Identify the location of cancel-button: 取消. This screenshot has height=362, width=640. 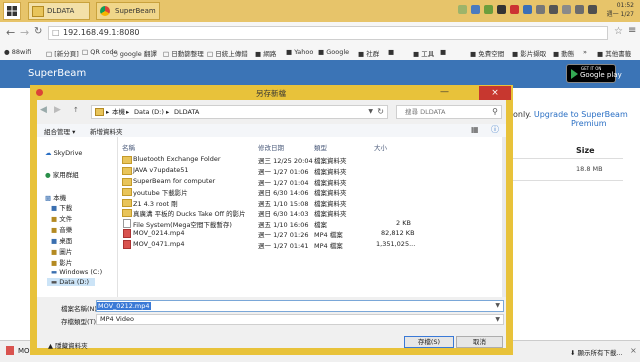
(479, 342).